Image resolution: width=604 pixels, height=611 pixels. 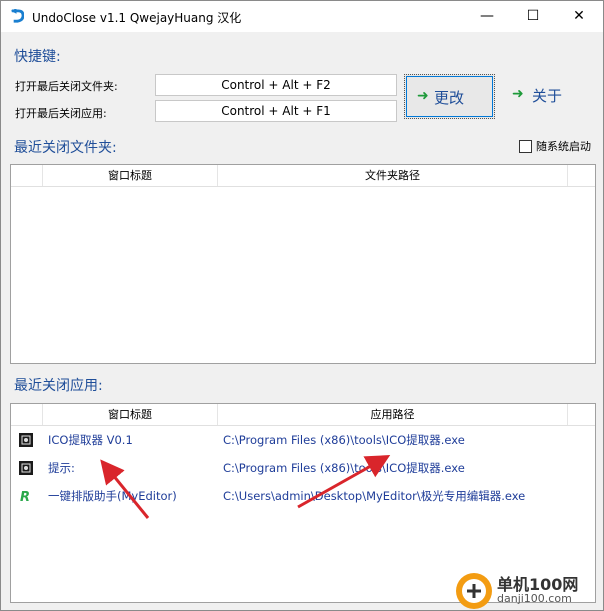 I want to click on change-button: ➜ 更改, so click(x=449, y=96).